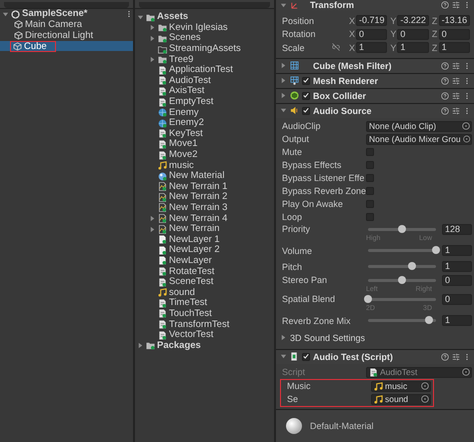  Describe the element at coordinates (375, 357) in the screenshot. I see `component-title: Audio Test (Script)` at that location.